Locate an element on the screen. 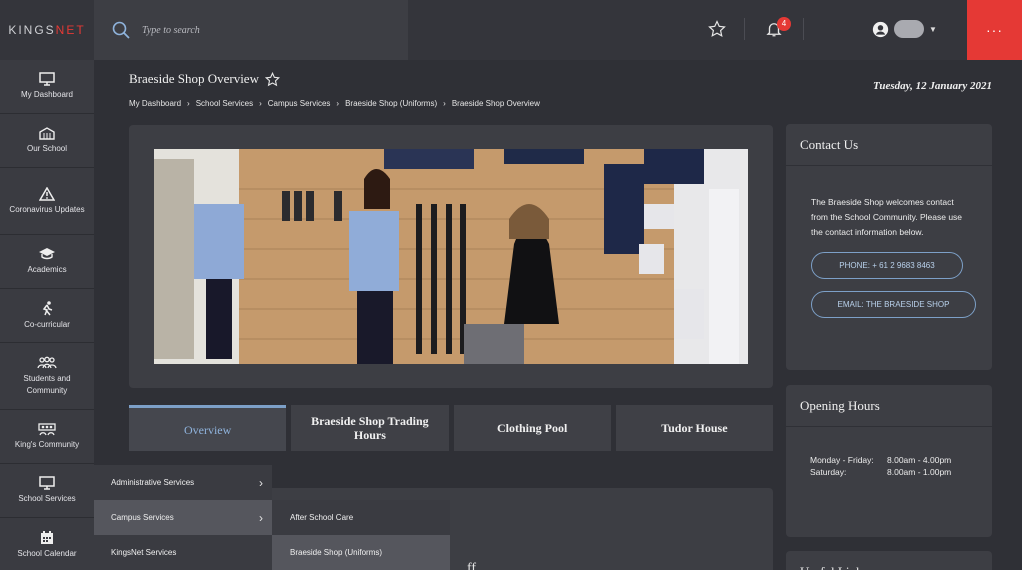  menu-item-label: Campus Services is located at coordinates (142, 517).